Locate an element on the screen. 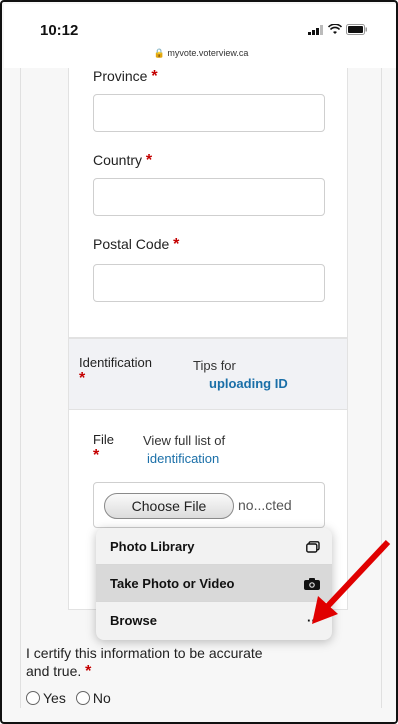 This screenshot has width=398, height=724. menu-item-browse: Browse ··· is located at coordinates (214, 620).